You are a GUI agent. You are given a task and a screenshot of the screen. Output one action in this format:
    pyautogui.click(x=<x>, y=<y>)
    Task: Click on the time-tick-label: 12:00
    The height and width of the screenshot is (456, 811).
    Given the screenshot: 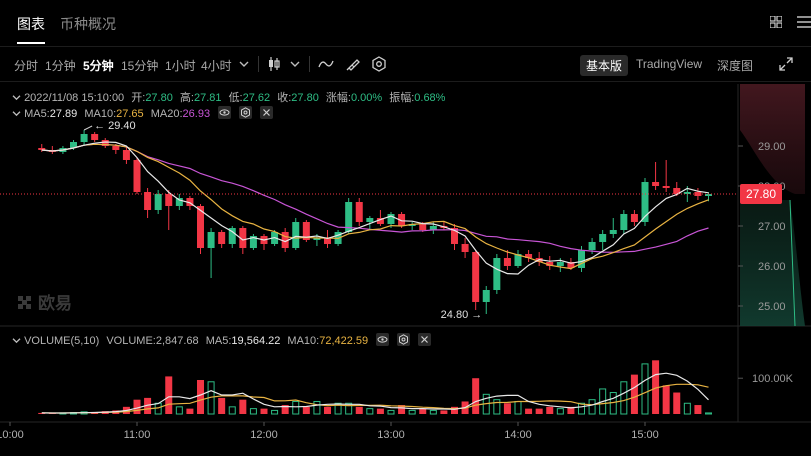 What is the action you would take?
    pyautogui.click(x=264, y=435)
    